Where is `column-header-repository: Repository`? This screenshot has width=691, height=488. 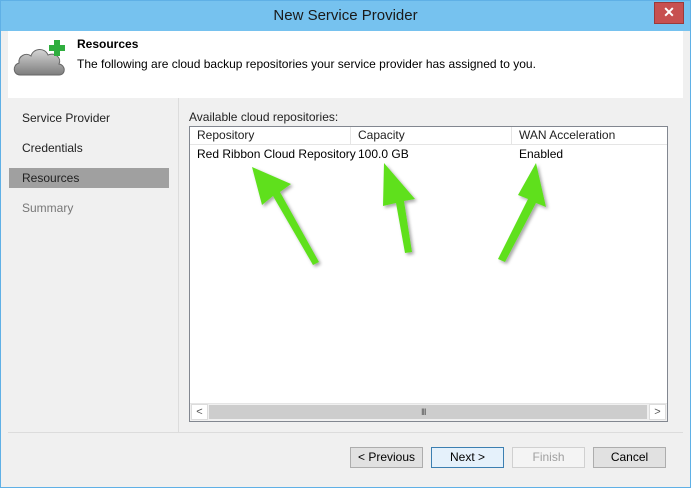
column-header-repository: Repository is located at coordinates (270, 135).